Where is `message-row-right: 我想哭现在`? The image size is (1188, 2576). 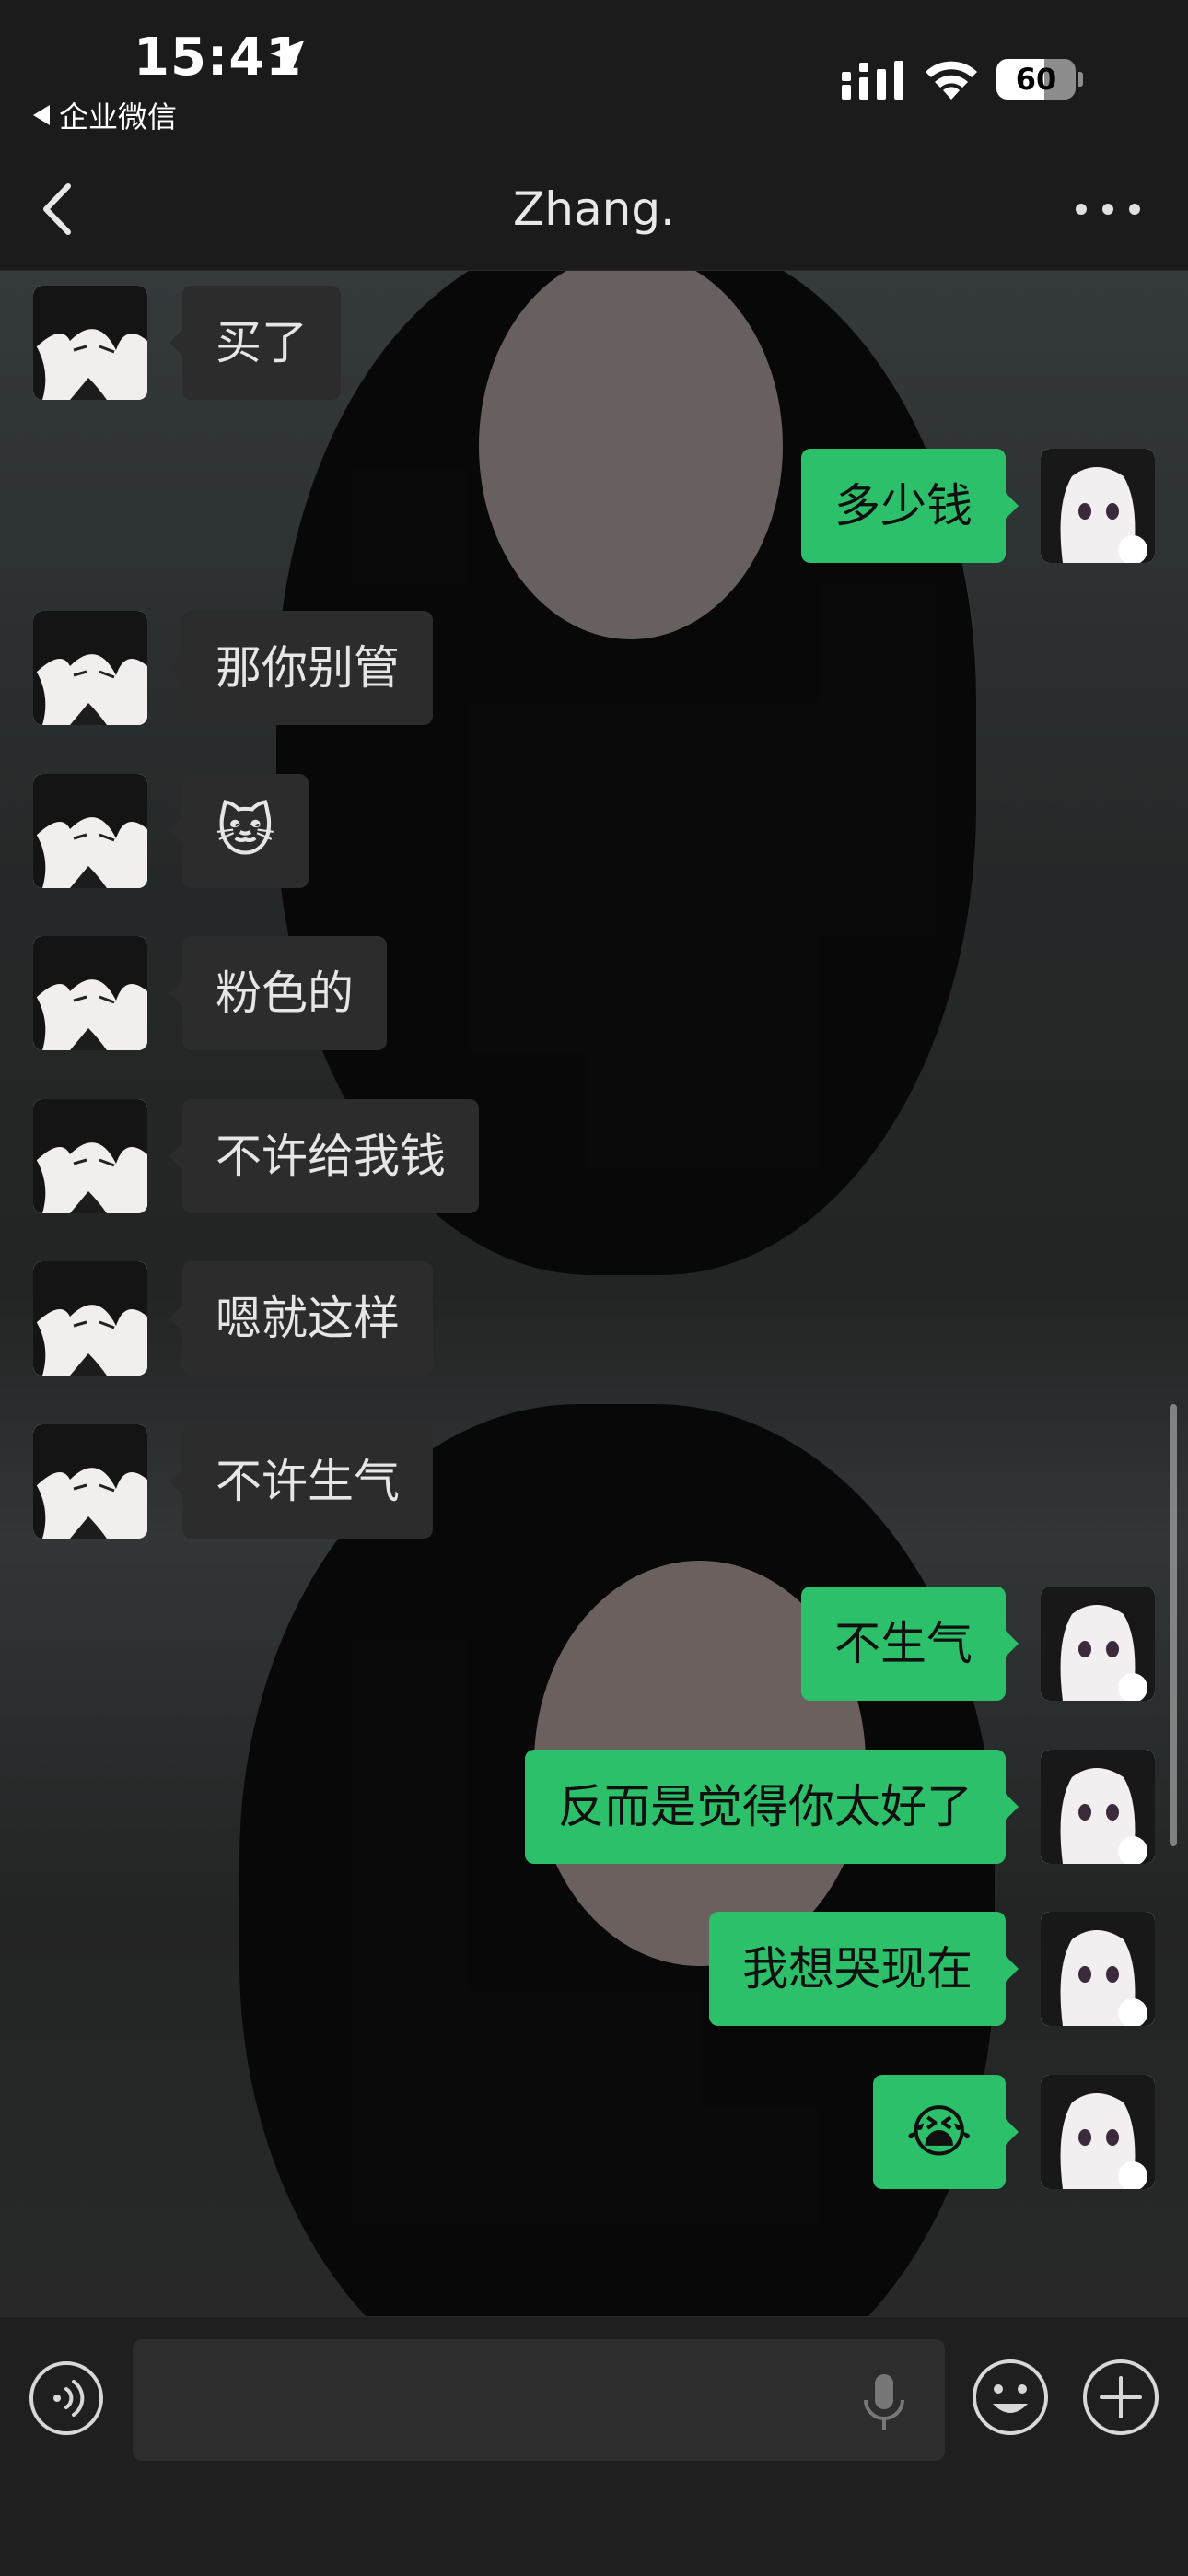 message-row-right: 我想哭现在 is located at coordinates (594, 1969).